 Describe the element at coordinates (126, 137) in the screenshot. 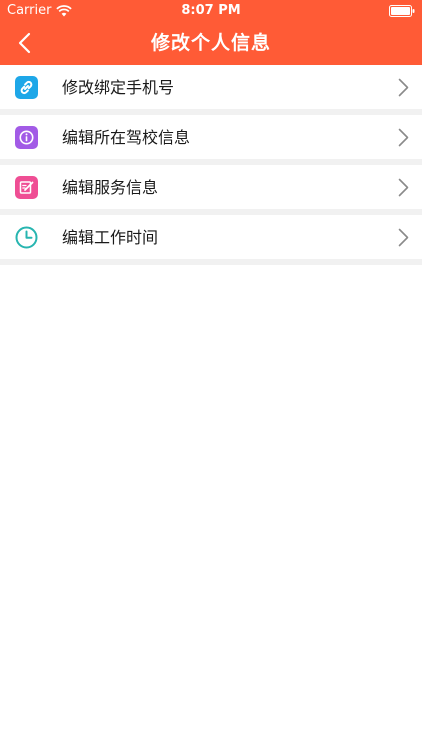

I see `list-item-label: 编辑所在驾校信息` at that location.